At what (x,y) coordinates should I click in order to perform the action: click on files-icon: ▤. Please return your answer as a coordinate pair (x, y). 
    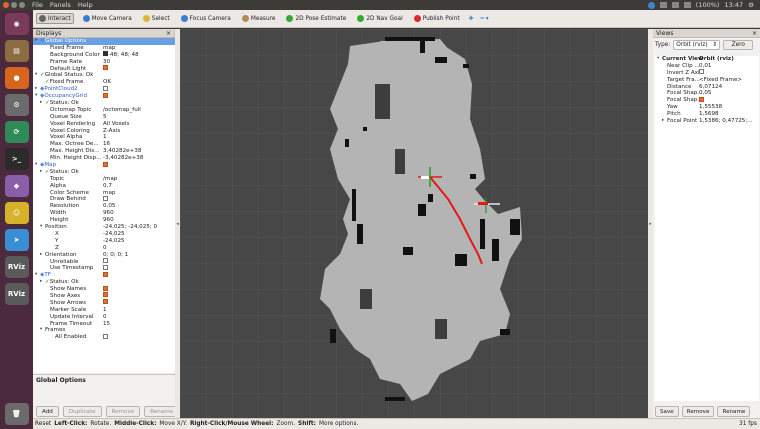
    Looking at the image, I should click on (16, 51).